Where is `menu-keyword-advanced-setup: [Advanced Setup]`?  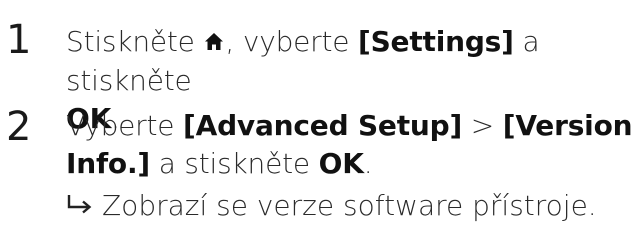 menu-keyword-advanced-setup: [Advanced Setup] is located at coordinates (323, 125).